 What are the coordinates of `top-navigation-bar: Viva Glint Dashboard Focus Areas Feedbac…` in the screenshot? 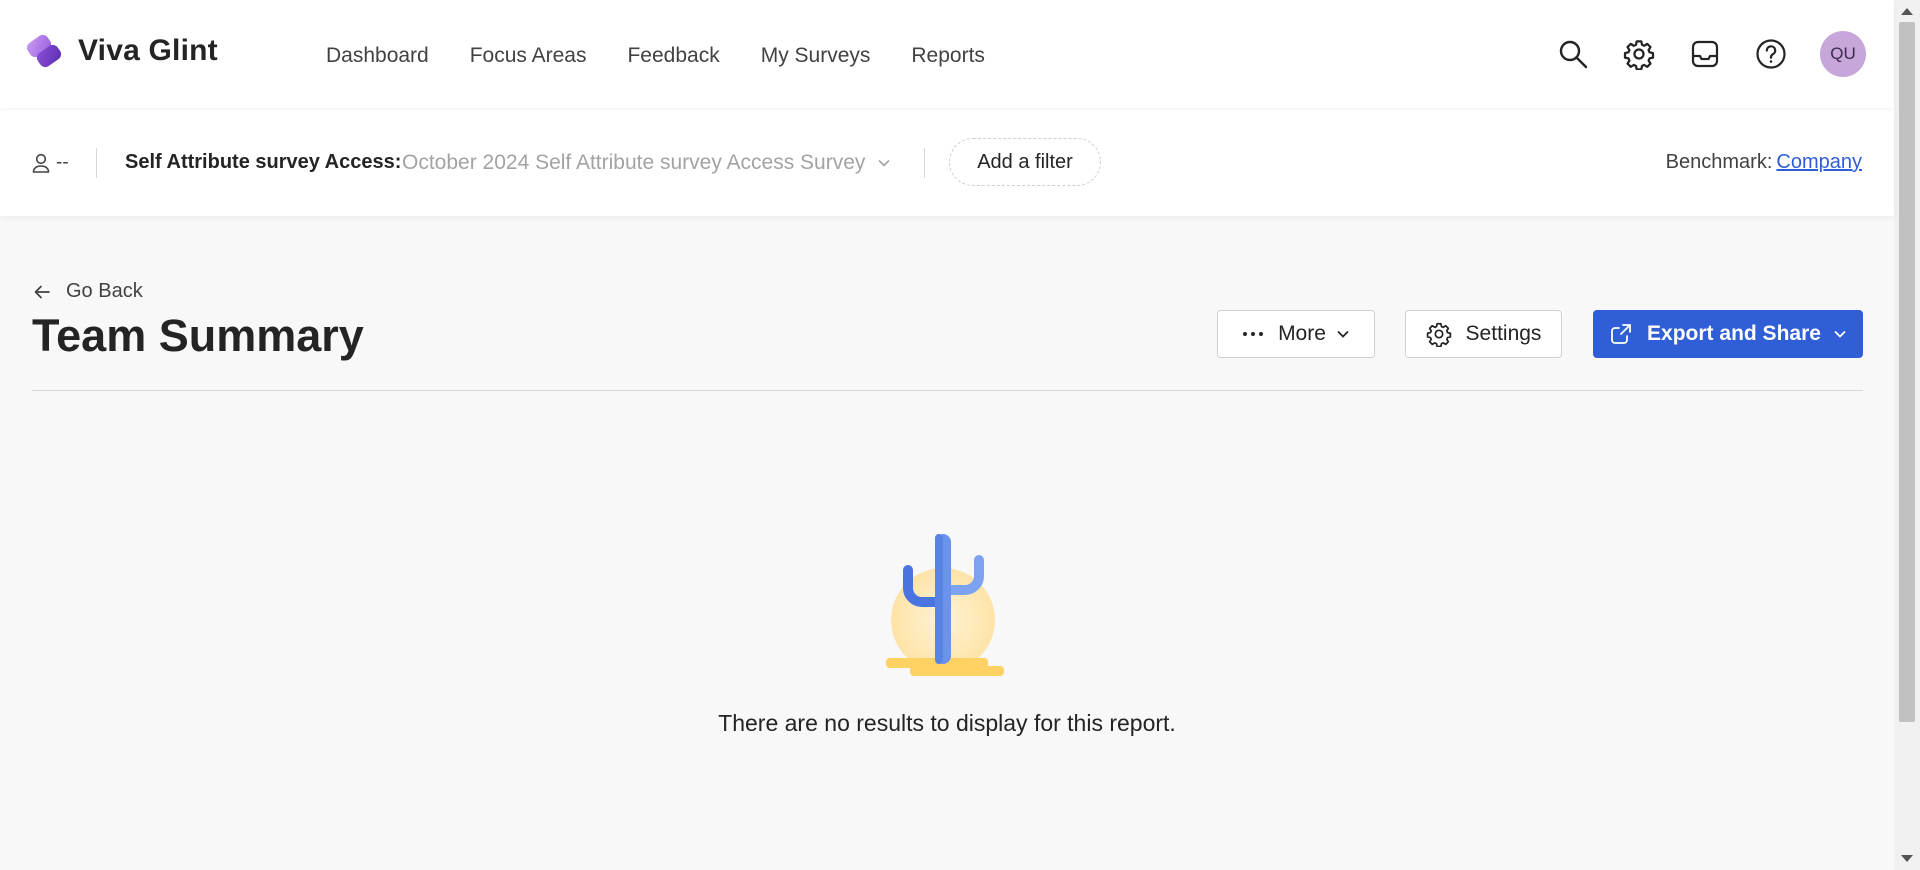 It's located at (947, 54).